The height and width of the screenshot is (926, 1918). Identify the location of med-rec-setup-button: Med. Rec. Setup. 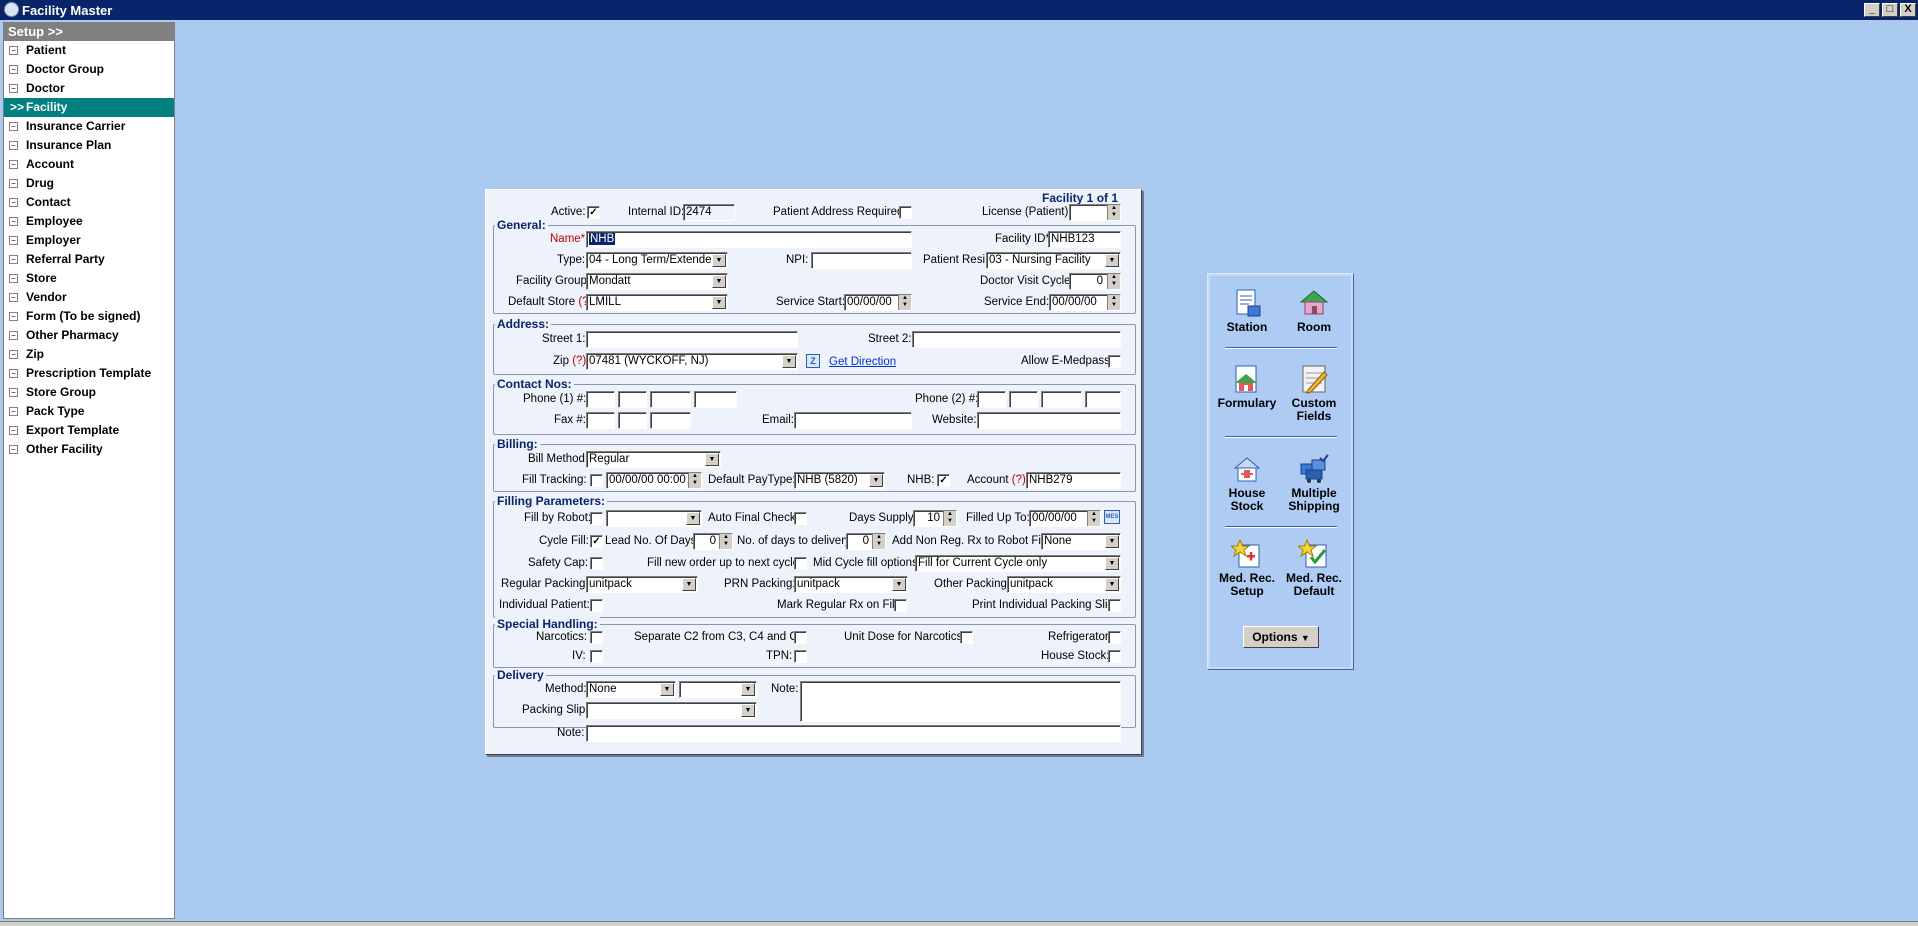
(1247, 568).